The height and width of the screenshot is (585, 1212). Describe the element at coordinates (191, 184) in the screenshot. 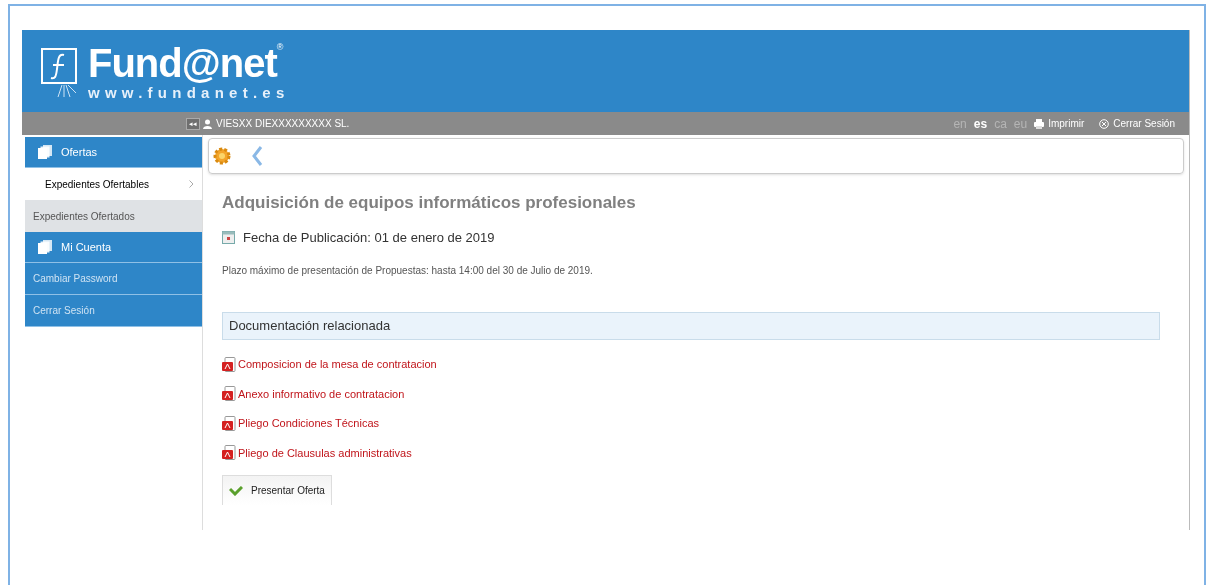

I see `chevron-icon` at that location.